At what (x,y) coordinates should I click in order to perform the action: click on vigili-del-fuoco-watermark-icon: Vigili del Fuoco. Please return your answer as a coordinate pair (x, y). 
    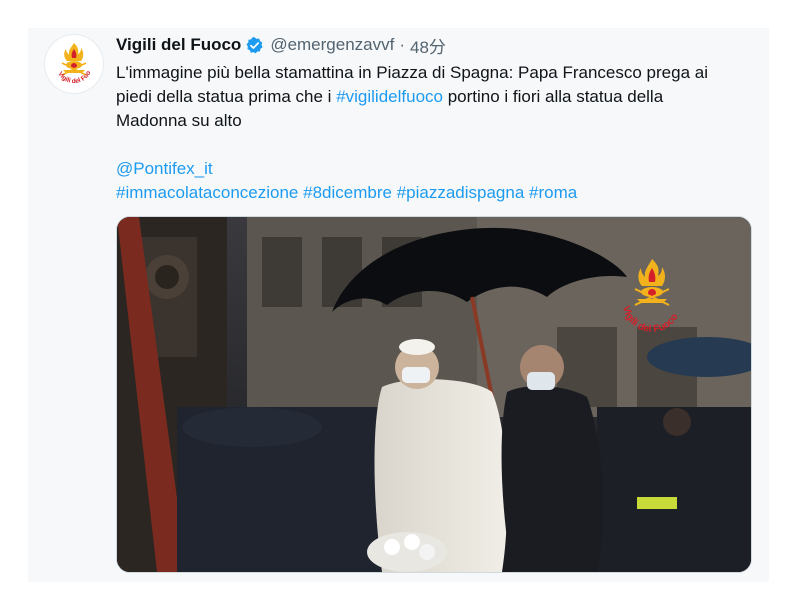
    Looking at the image, I should click on (650, 297).